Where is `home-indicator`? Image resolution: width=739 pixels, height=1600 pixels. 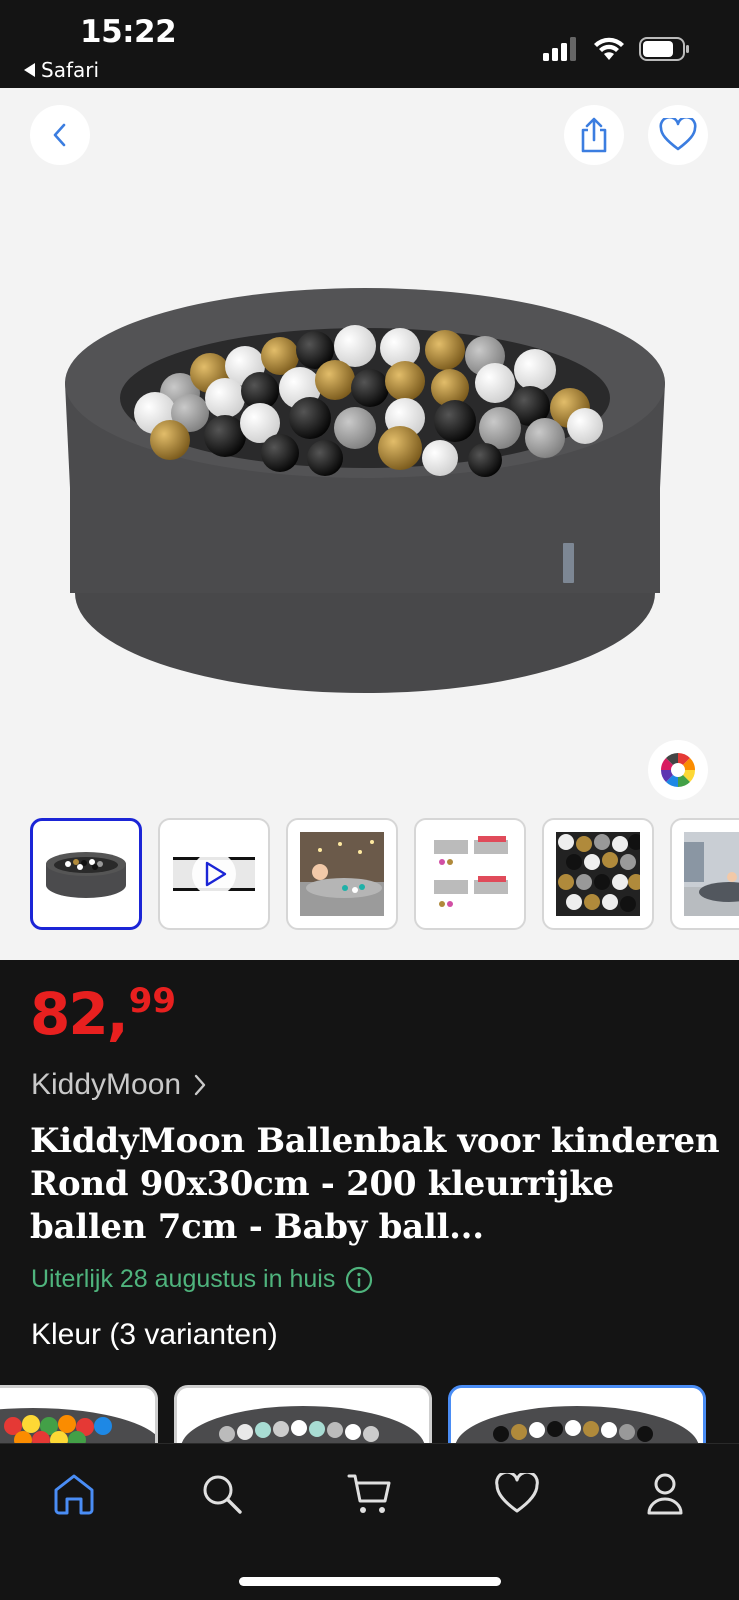 home-indicator is located at coordinates (370, 1581).